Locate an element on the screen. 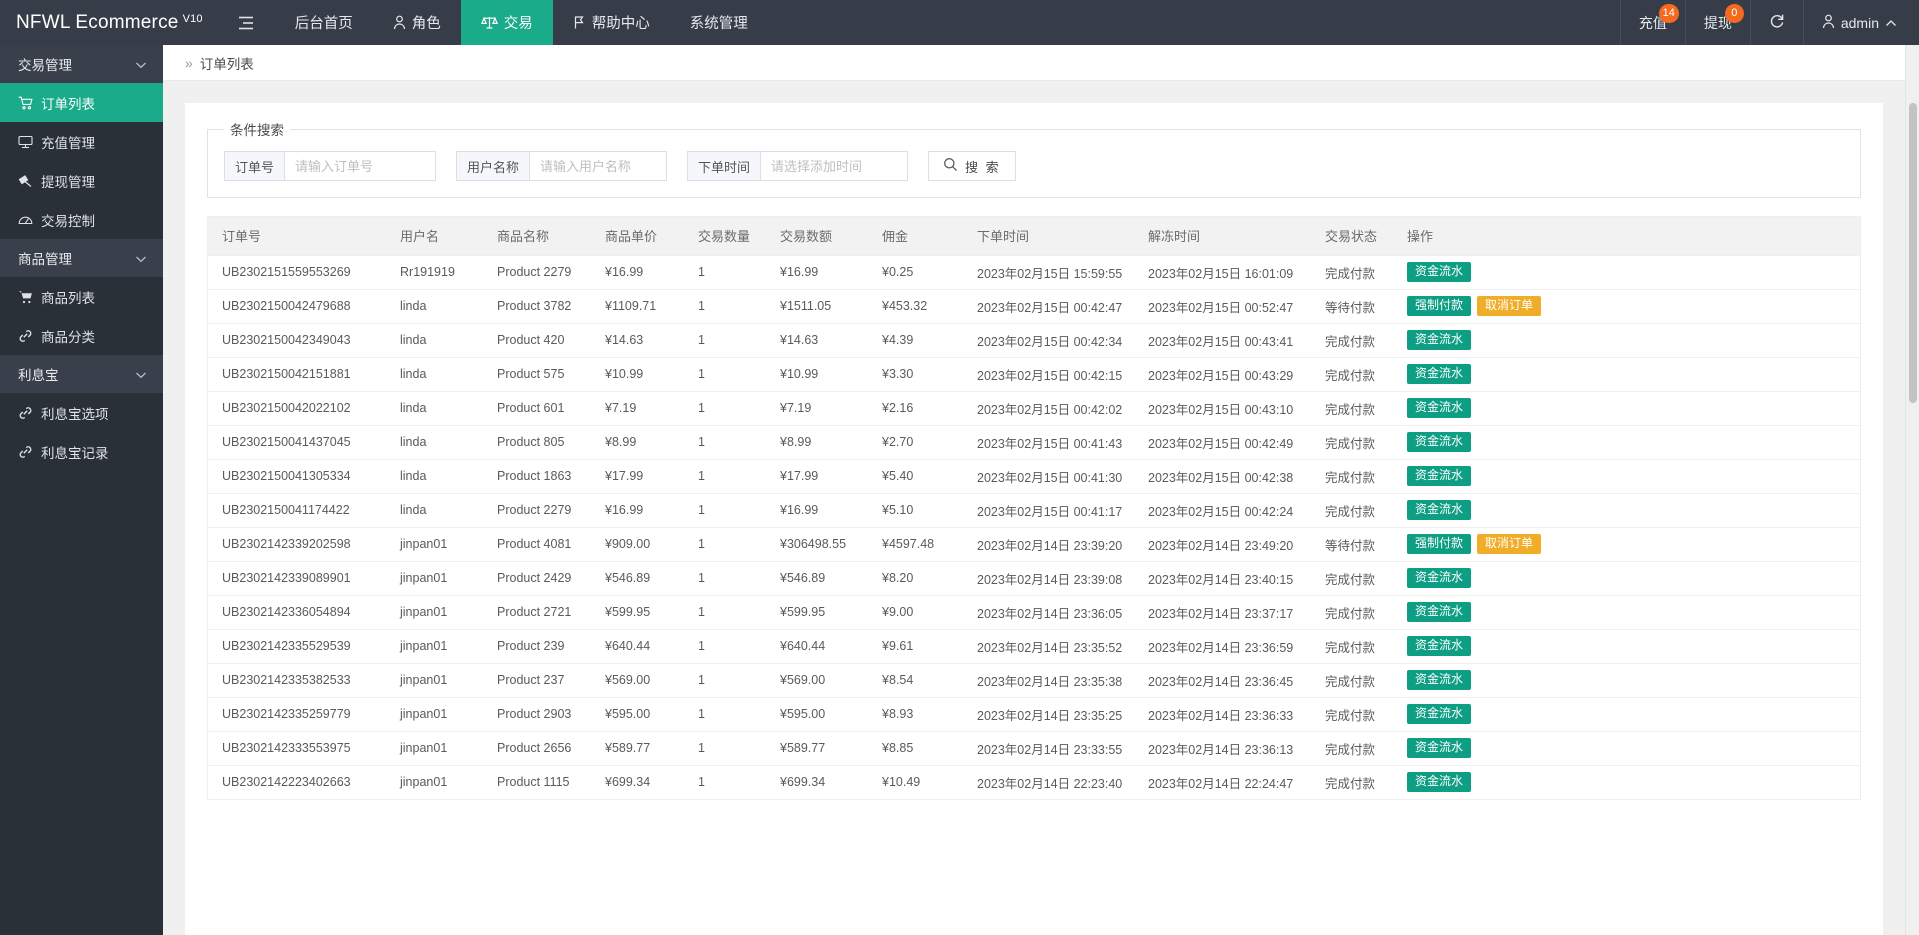 The width and height of the screenshot is (1919, 935). cell-unit-price: ¥909.00 is located at coordinates (637, 544).